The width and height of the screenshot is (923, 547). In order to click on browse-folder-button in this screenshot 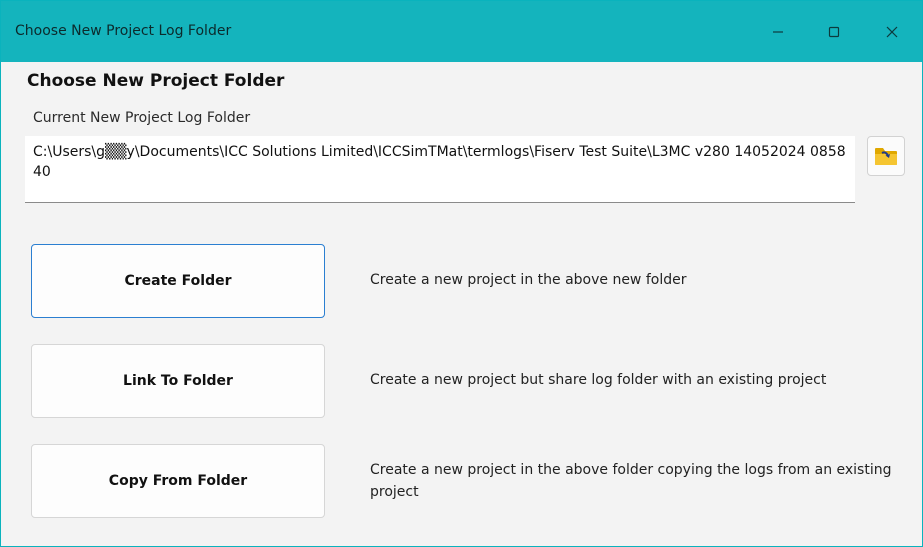, I will do `click(886, 156)`.